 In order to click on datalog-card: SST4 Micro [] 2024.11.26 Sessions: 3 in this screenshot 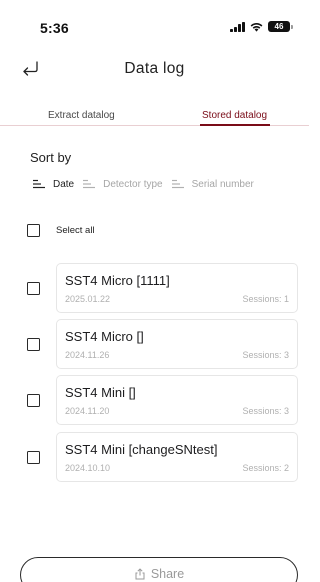, I will do `click(177, 344)`.